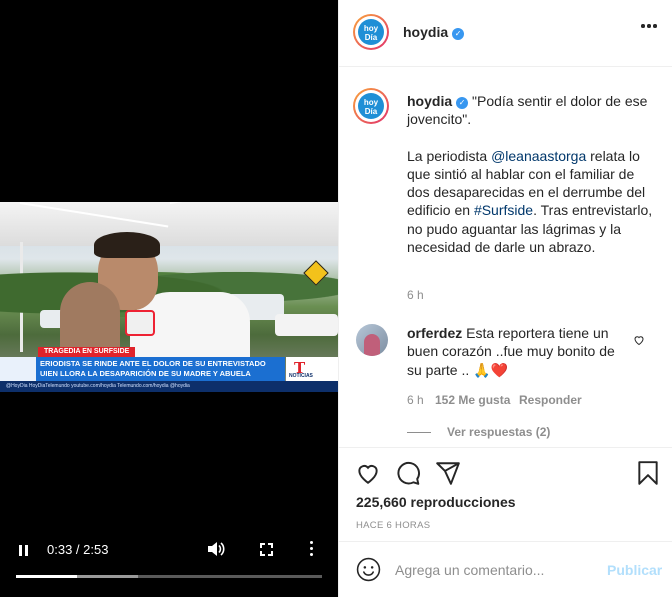 This screenshot has width=672, height=597. I want to click on view-replies: Ver respuestas (2), so click(478, 432).